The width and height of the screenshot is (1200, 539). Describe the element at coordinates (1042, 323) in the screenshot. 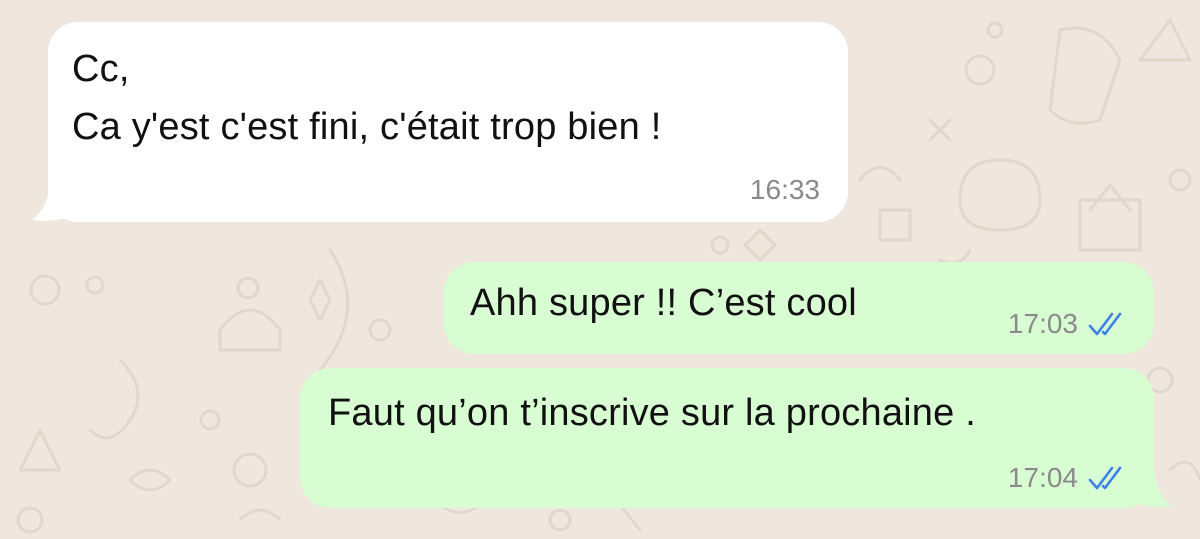

I see `message-time: 17:03` at that location.